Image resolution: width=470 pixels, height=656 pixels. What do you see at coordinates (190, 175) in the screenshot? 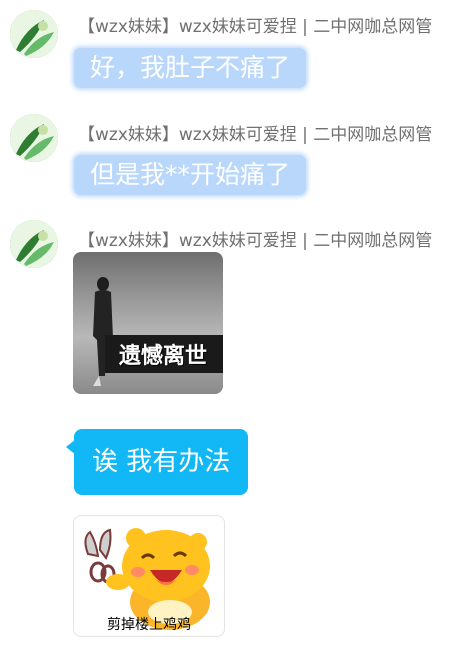
I see `message-bubble: 但是我**开始痛了` at bounding box center [190, 175].